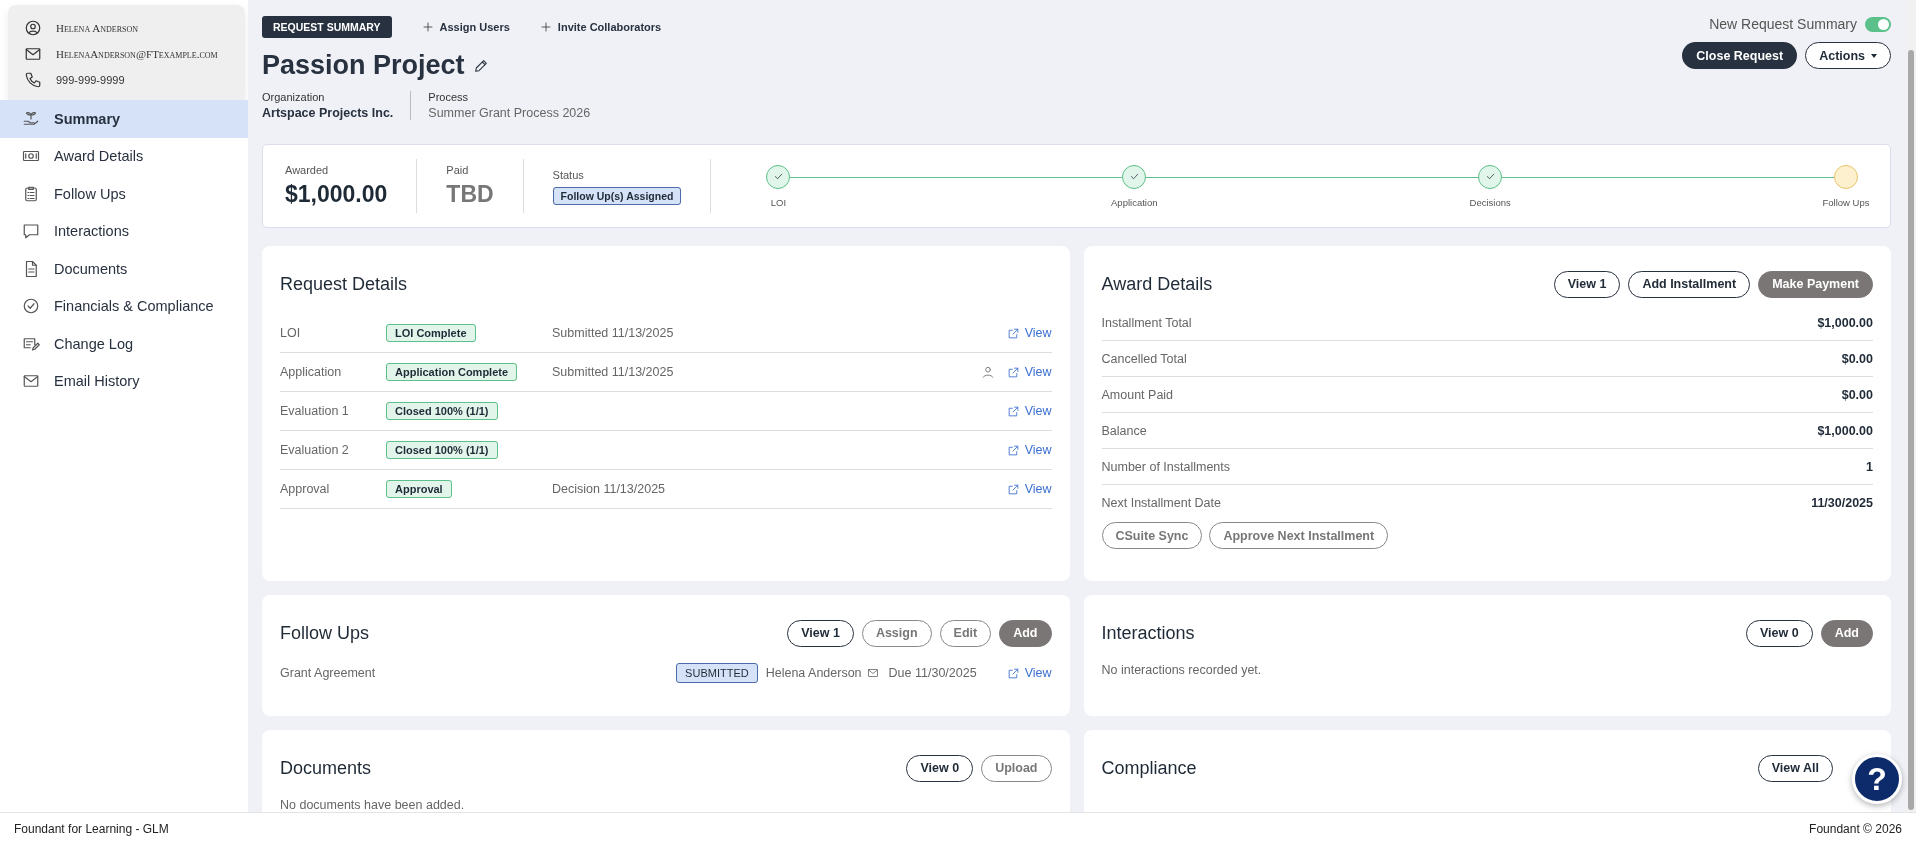 Image resolution: width=1916 pixels, height=844 pixels. Describe the element at coordinates (965, 633) in the screenshot. I see `pill-button: Edit` at that location.